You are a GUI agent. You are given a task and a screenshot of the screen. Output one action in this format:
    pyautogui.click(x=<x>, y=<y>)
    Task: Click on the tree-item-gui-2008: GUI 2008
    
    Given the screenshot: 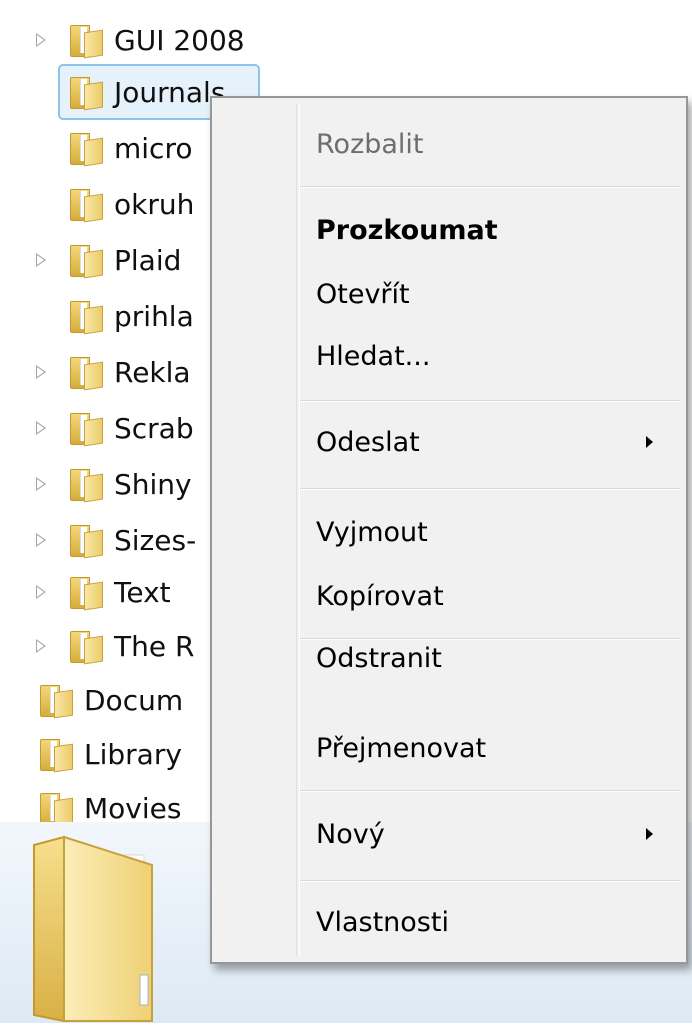 What is the action you would take?
    pyautogui.click(x=140, y=40)
    